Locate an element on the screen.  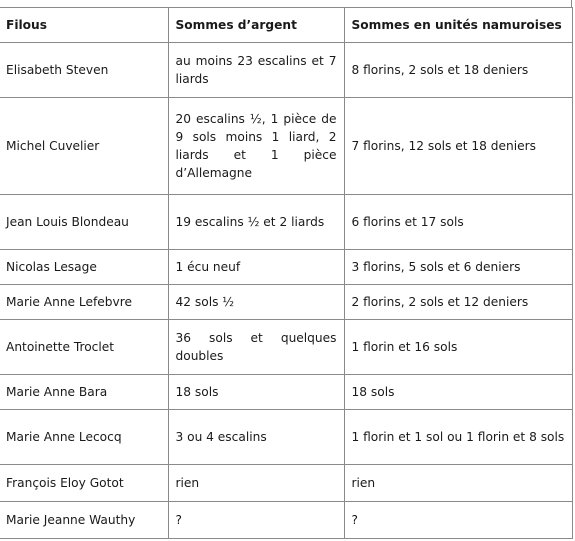
cell-namur: 7 florins, 12 sols et 18 deniers is located at coordinates (458, 146).